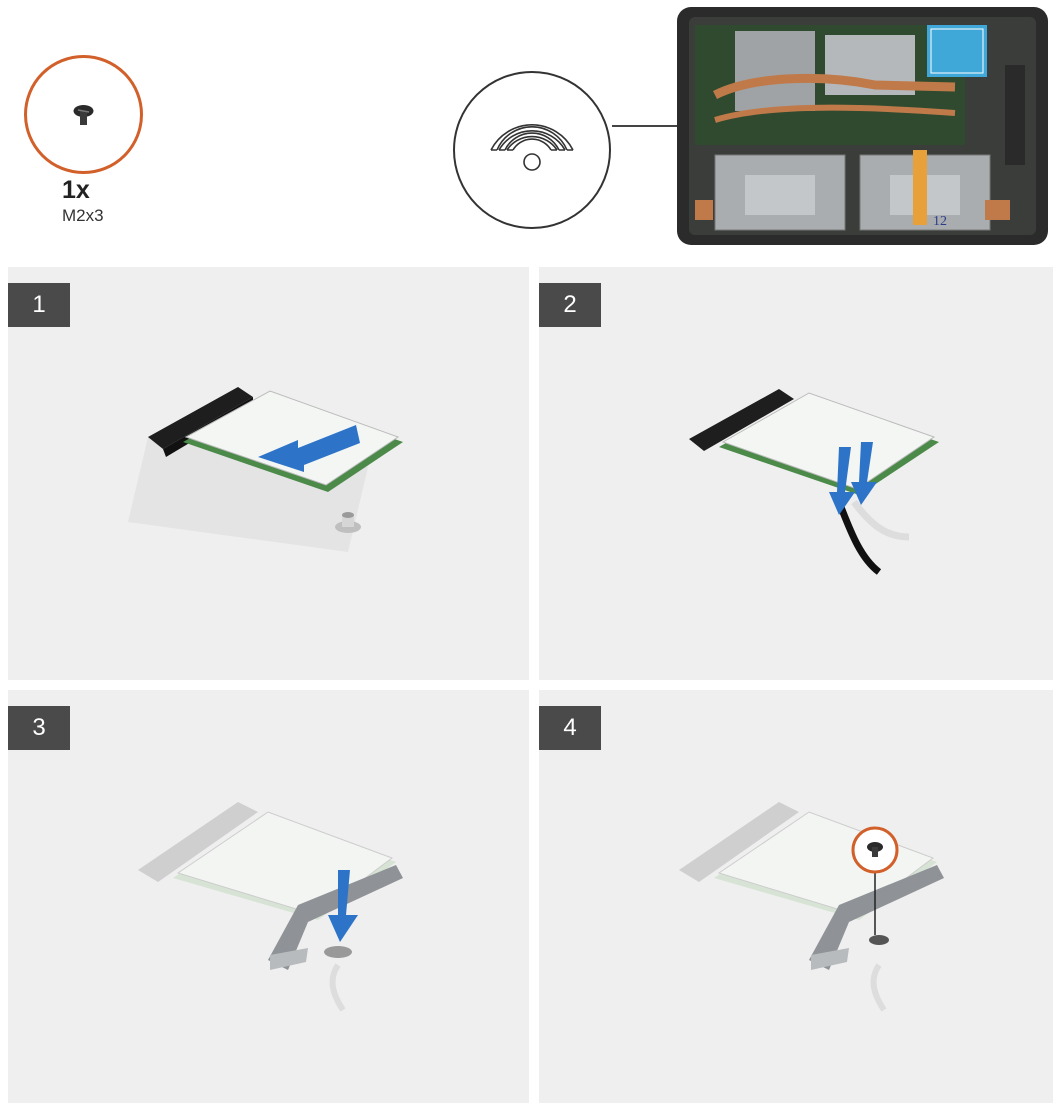 The image size is (1053, 1103). What do you see at coordinates (83, 215) in the screenshot?
I see `screw-size: M2x3` at bounding box center [83, 215].